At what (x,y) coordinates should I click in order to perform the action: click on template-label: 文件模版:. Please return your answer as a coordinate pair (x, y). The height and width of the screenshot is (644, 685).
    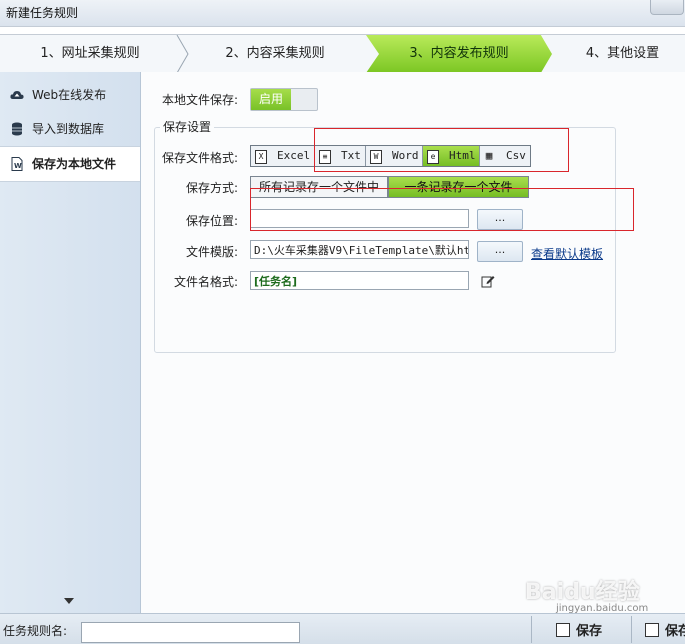
    Looking at the image, I should click on (212, 252).